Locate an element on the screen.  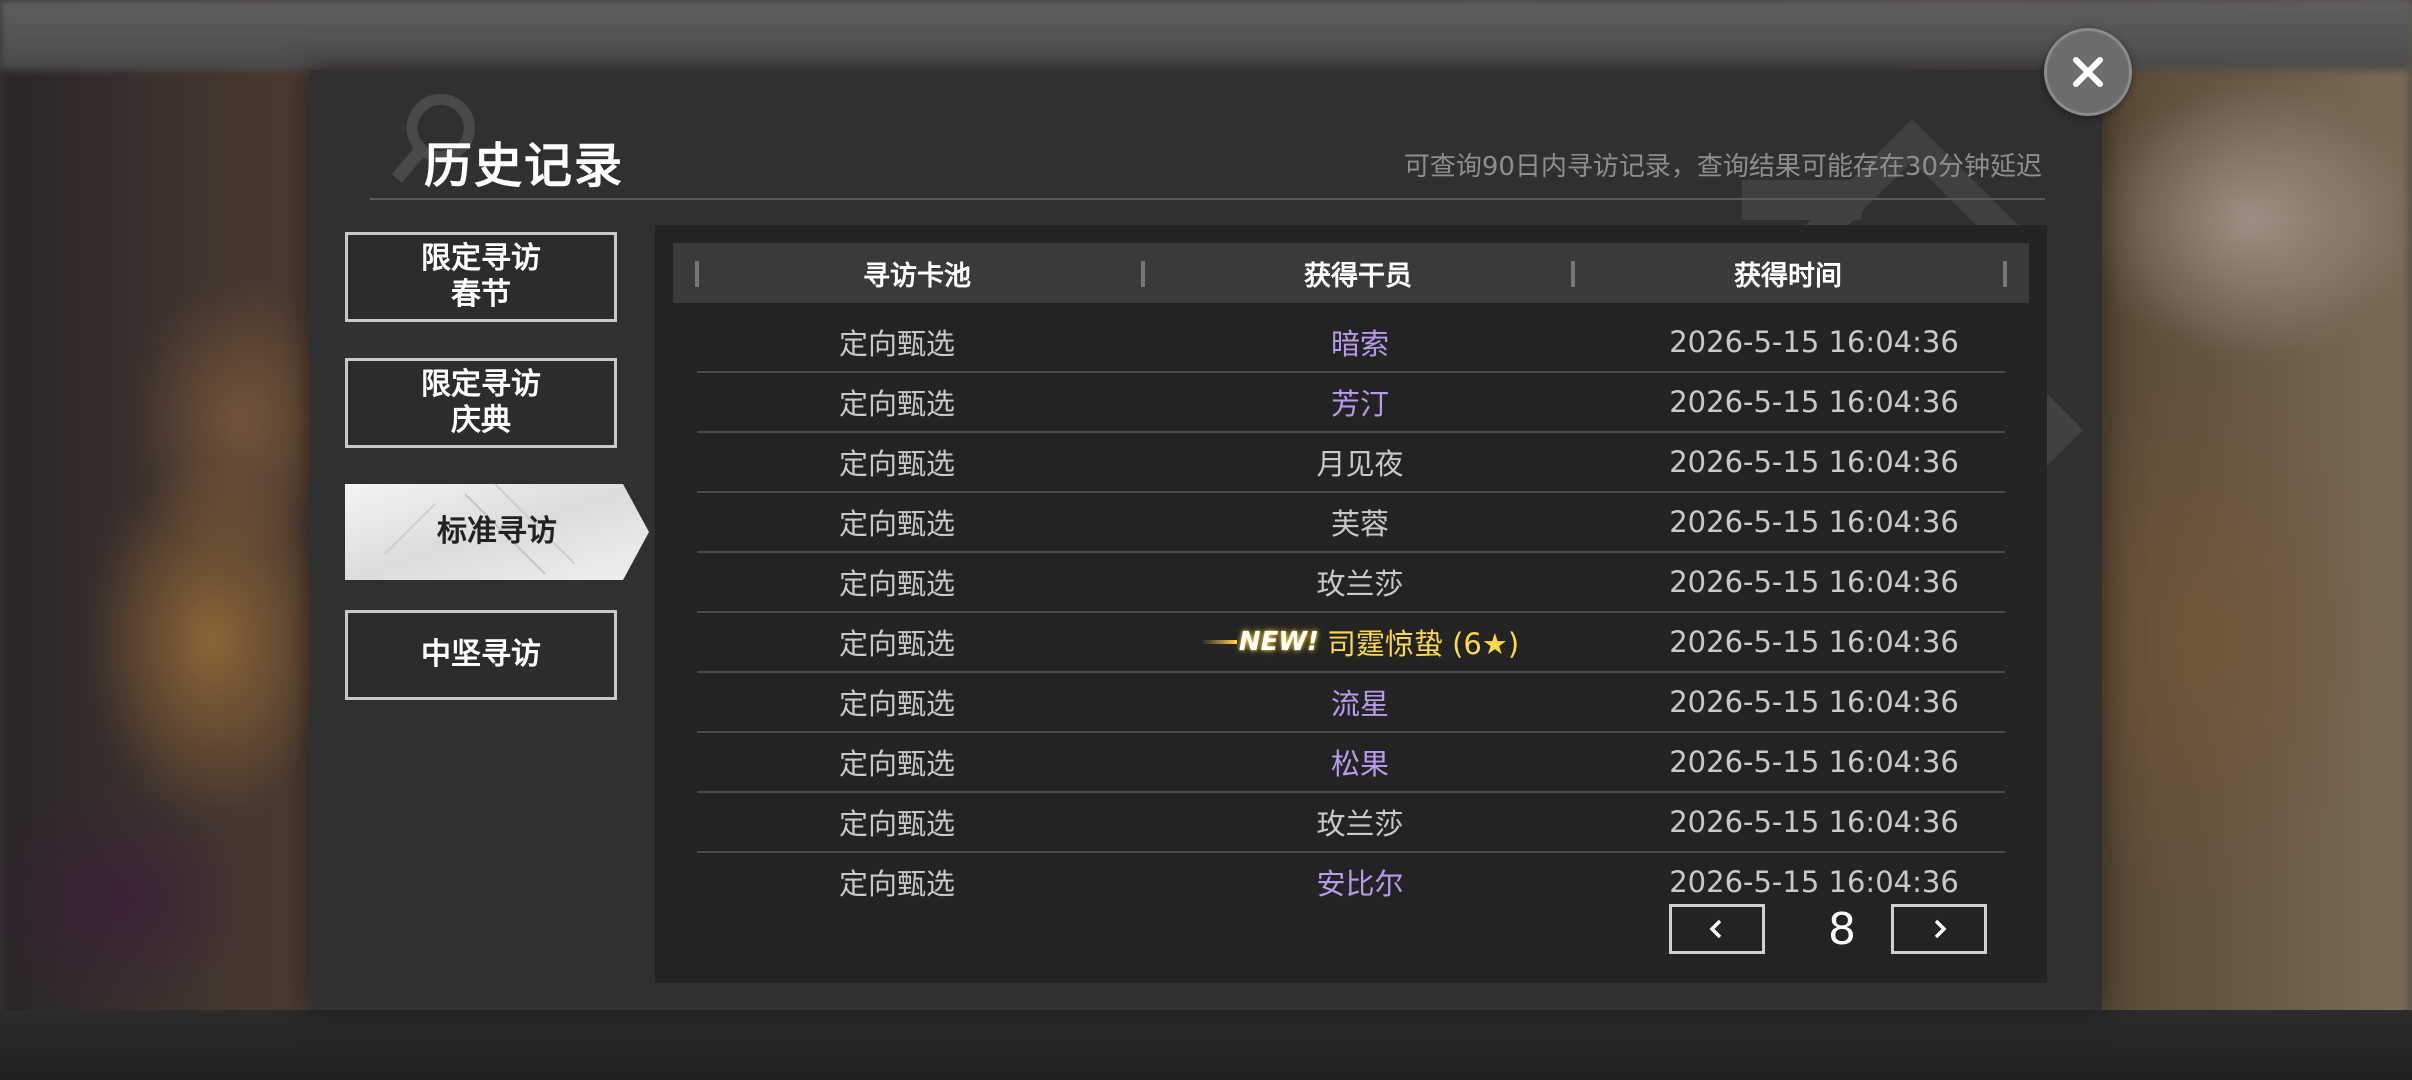
header-operator: 获得干员 is located at coordinates (1358, 276).